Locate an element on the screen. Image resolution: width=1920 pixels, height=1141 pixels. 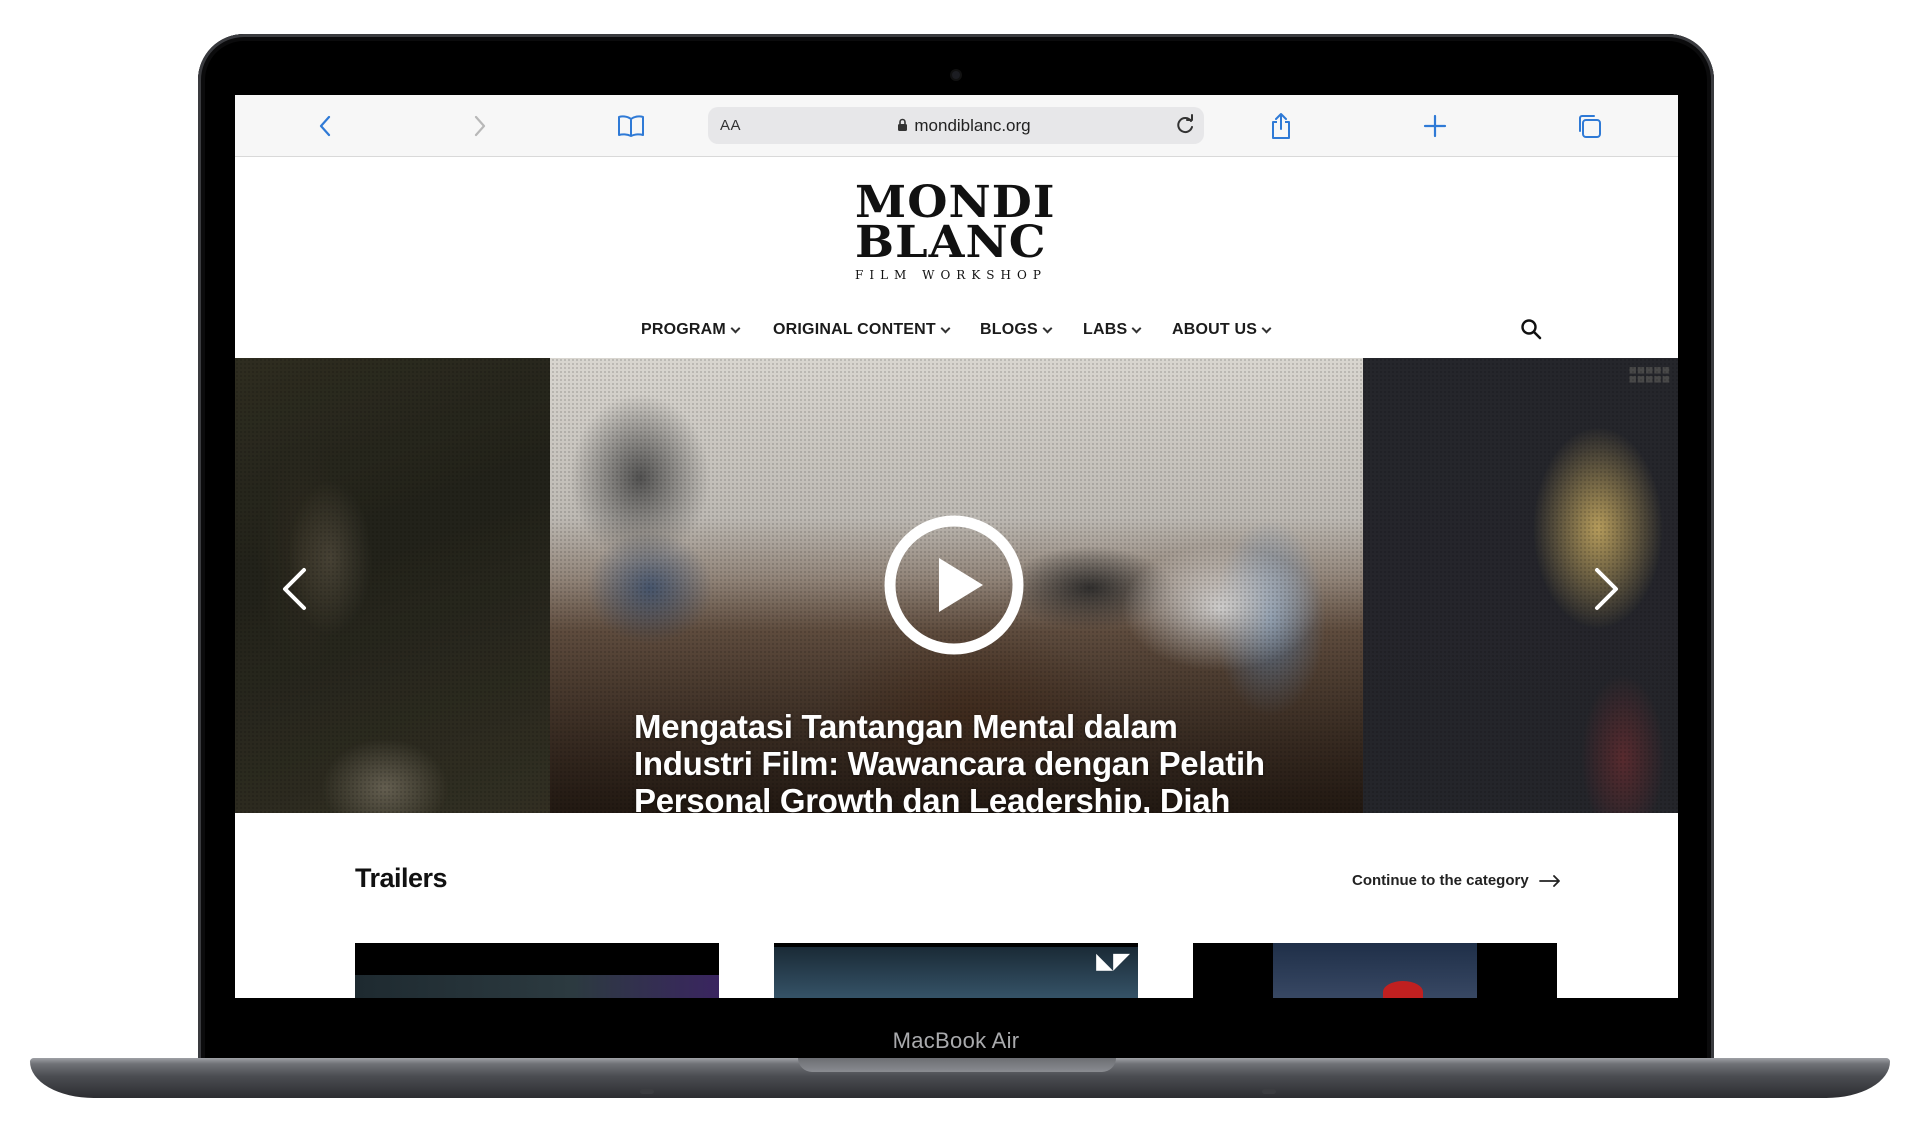
nav-item-labs: LABS is located at coordinates (1112, 330).